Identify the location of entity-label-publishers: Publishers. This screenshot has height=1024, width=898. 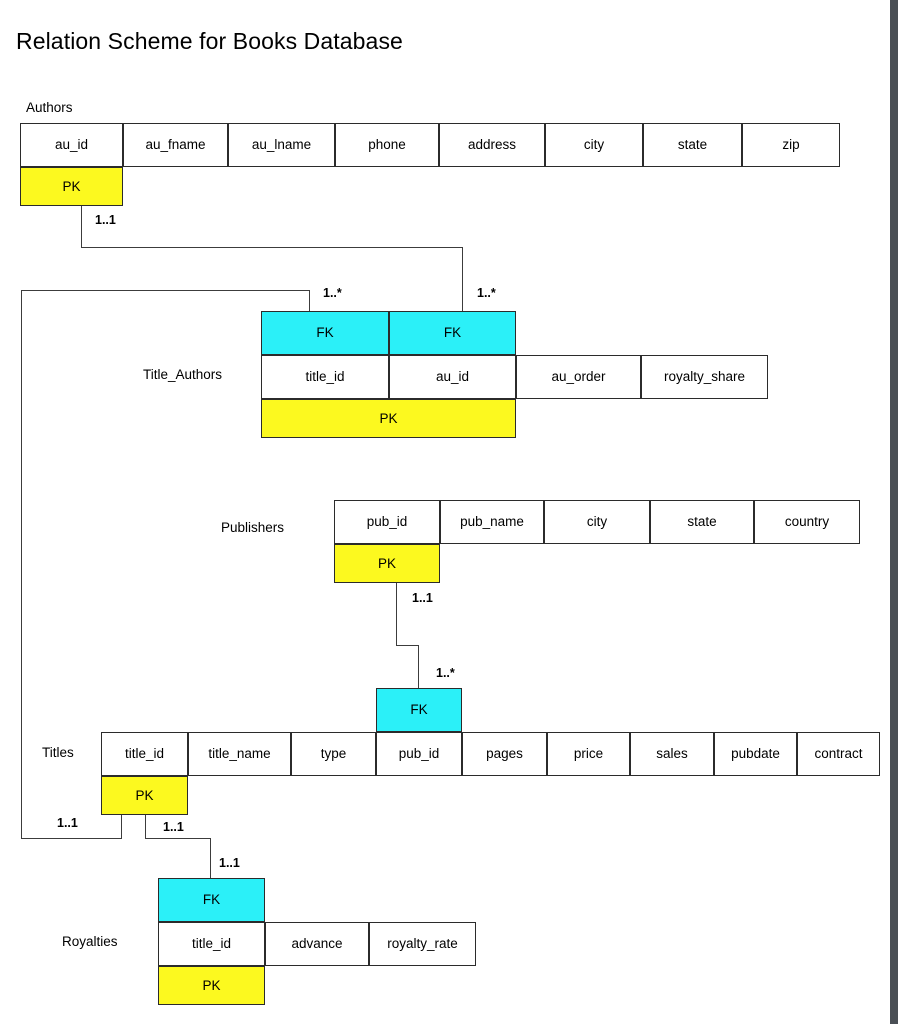
(253, 527).